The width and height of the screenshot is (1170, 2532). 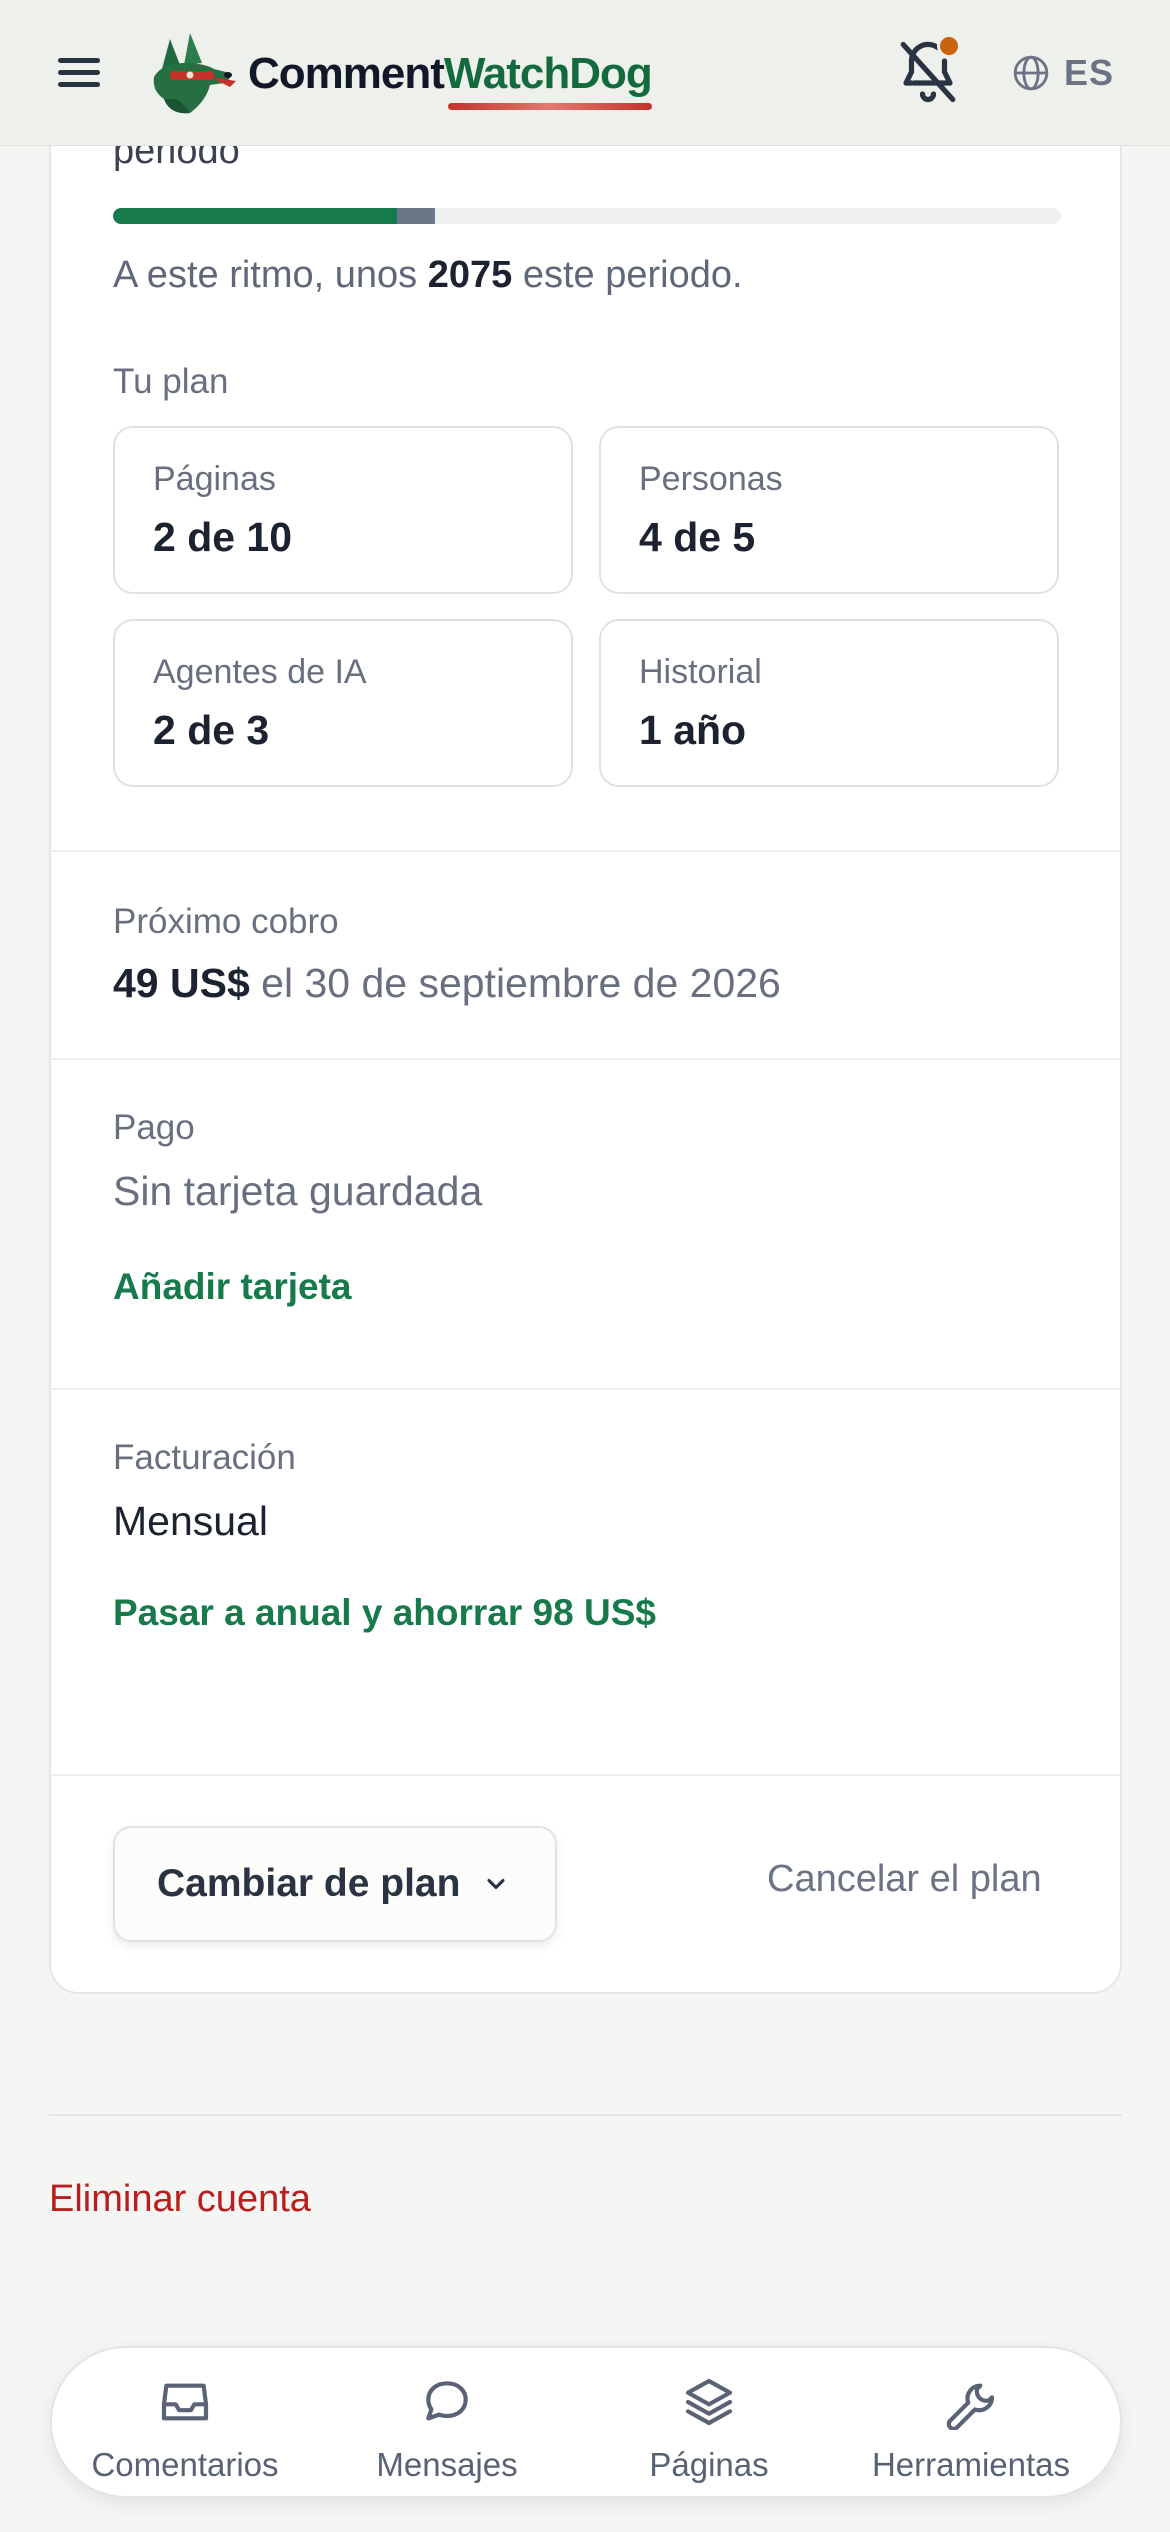 What do you see at coordinates (447, 2464) in the screenshot?
I see `nav-label: Mensajes` at bounding box center [447, 2464].